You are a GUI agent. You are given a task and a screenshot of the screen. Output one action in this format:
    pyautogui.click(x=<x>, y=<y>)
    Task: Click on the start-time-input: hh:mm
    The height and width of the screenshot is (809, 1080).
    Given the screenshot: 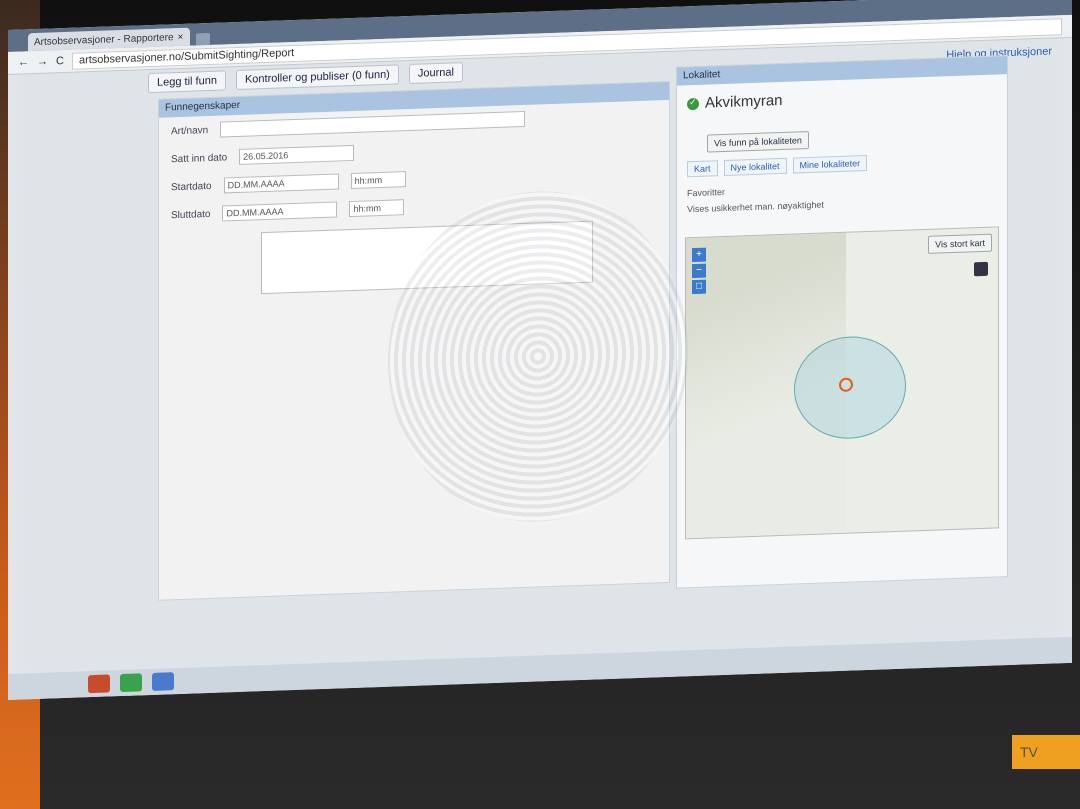 What is the action you would take?
    pyautogui.click(x=378, y=180)
    